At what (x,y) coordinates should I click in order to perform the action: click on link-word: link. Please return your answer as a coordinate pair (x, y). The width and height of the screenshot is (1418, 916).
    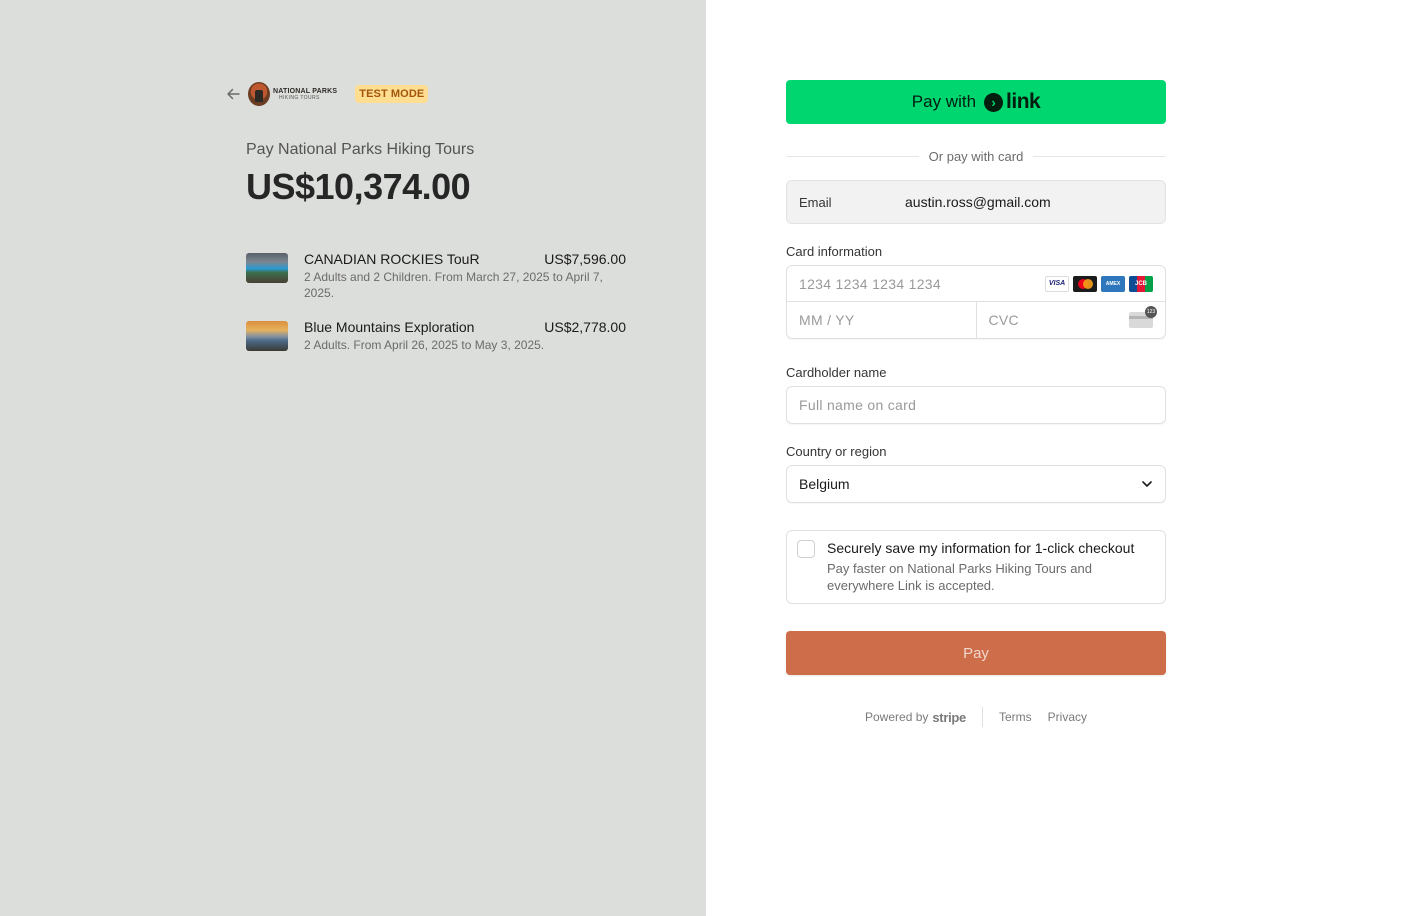
    Looking at the image, I should click on (1023, 101).